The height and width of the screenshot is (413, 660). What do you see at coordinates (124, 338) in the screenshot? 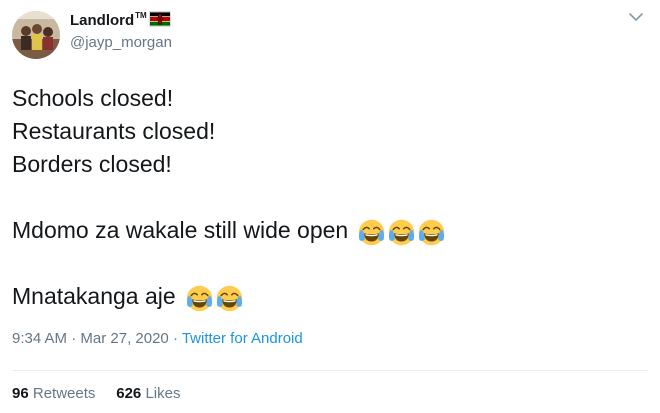
I see `tweet-date: Mar 27, 2020` at bounding box center [124, 338].